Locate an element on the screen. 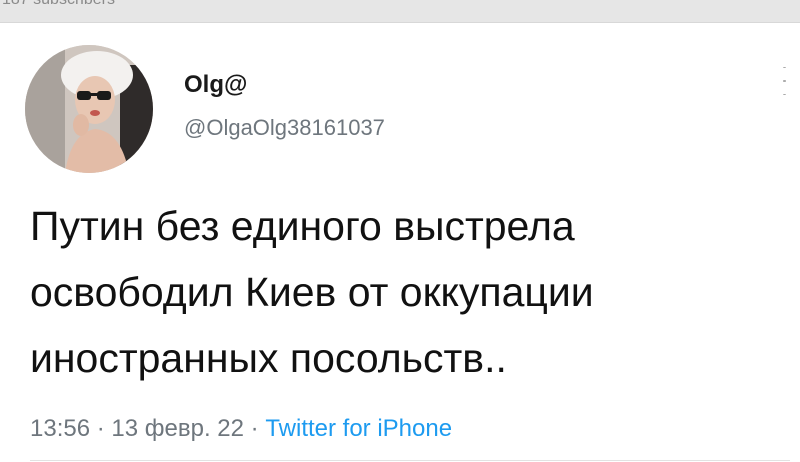 The height and width of the screenshot is (462, 800). avatar is located at coordinates (89, 109).